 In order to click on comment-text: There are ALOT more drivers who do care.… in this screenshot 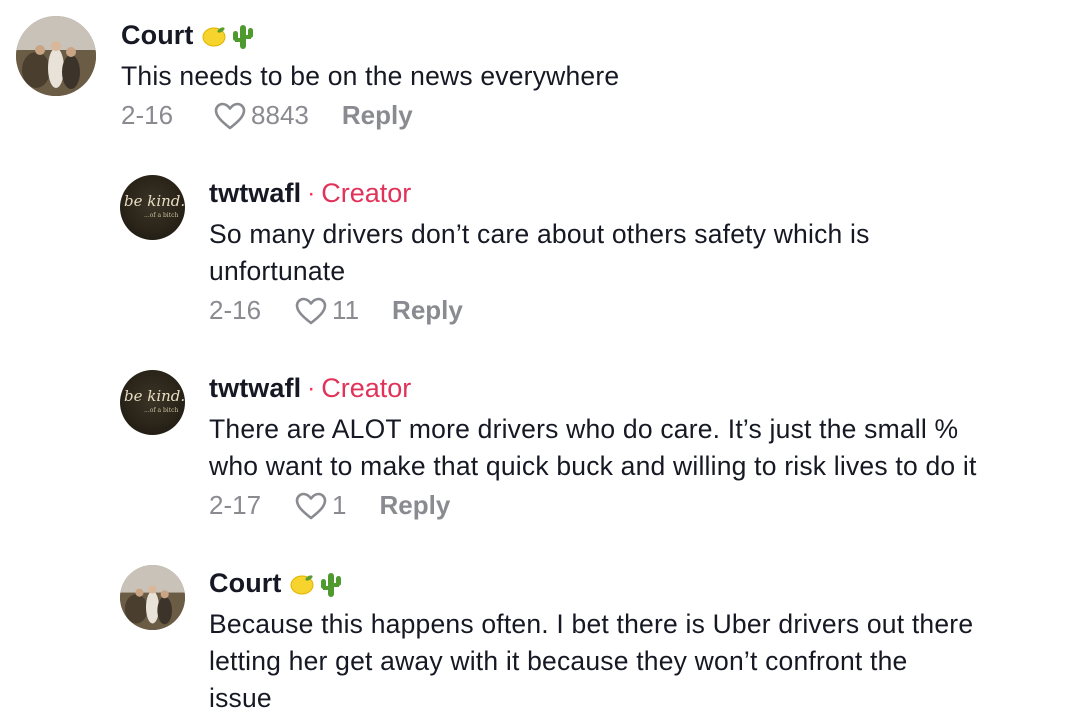, I will do `click(593, 448)`.